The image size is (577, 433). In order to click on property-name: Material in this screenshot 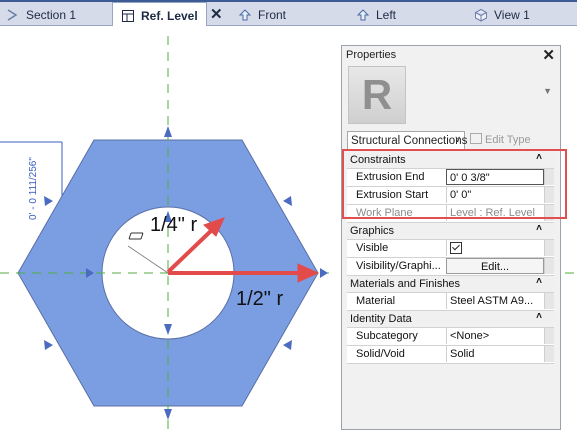, I will do `click(376, 301)`.